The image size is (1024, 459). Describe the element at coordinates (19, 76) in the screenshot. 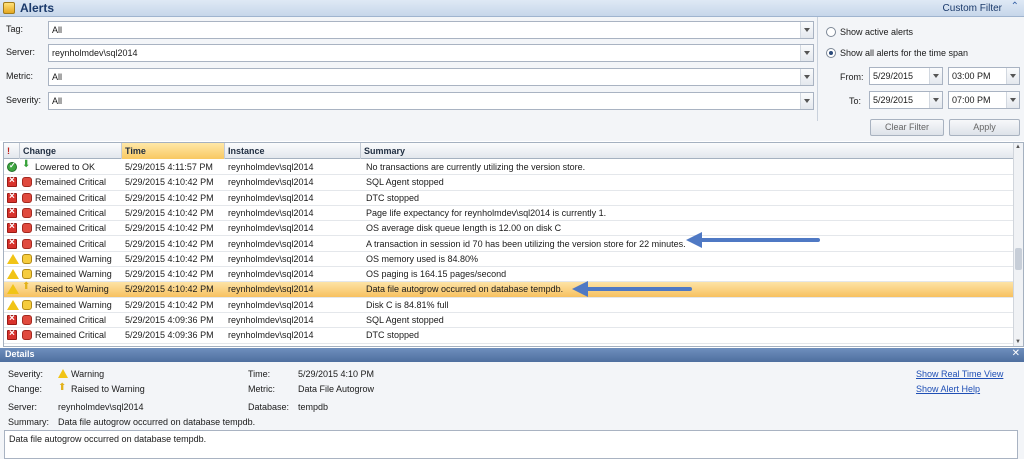

I see `metric-label: Metric:` at that location.